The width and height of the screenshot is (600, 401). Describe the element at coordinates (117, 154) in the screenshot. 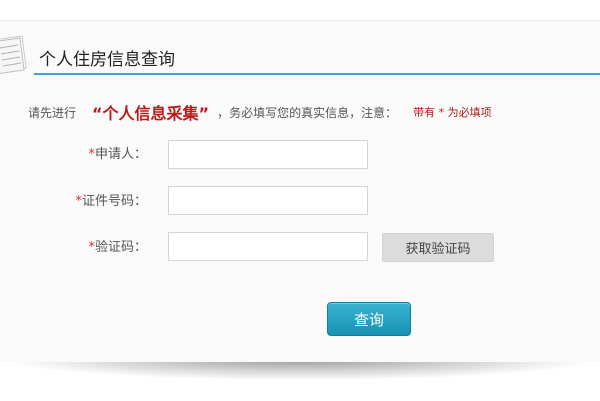

I see `applicant-label: *申请人：` at that location.